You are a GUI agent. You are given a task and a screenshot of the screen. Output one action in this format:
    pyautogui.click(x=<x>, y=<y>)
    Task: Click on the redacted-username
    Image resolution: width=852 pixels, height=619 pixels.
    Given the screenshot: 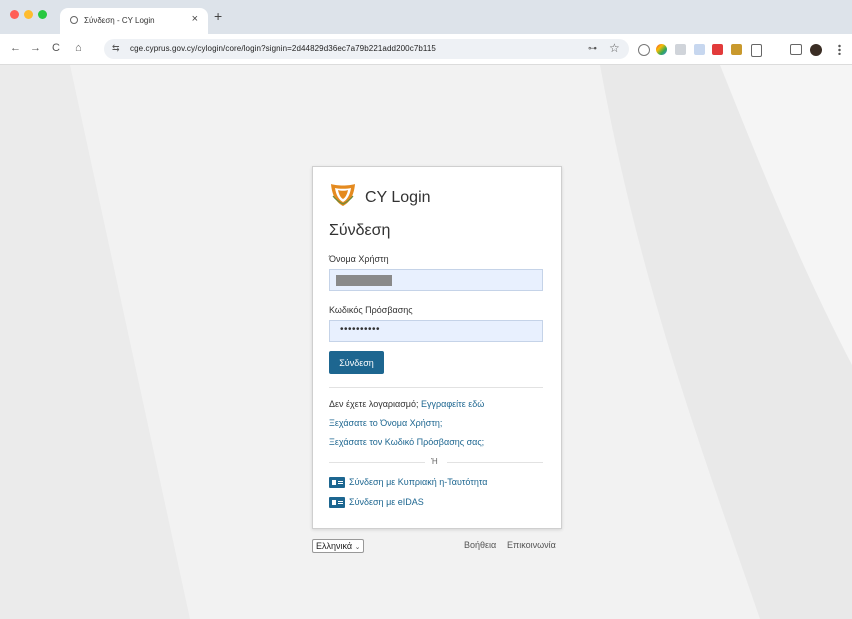 What is the action you would take?
    pyautogui.click(x=364, y=280)
    